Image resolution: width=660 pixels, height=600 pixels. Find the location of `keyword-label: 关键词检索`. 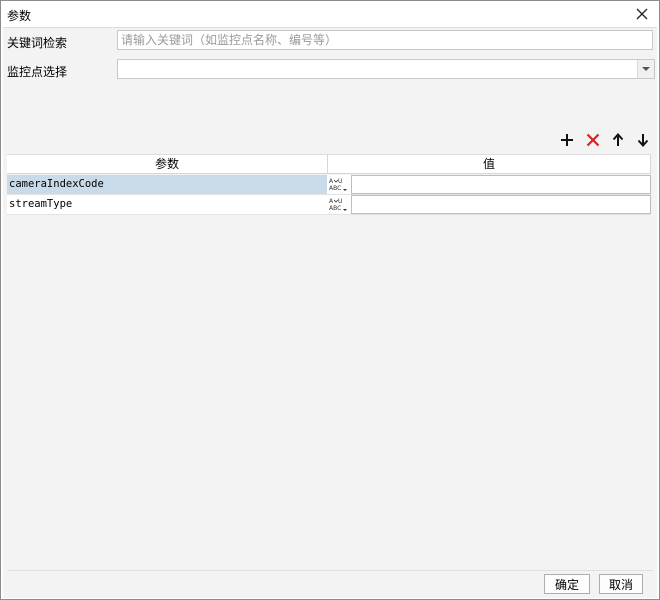

keyword-label: 关键词检索 is located at coordinates (37, 43).